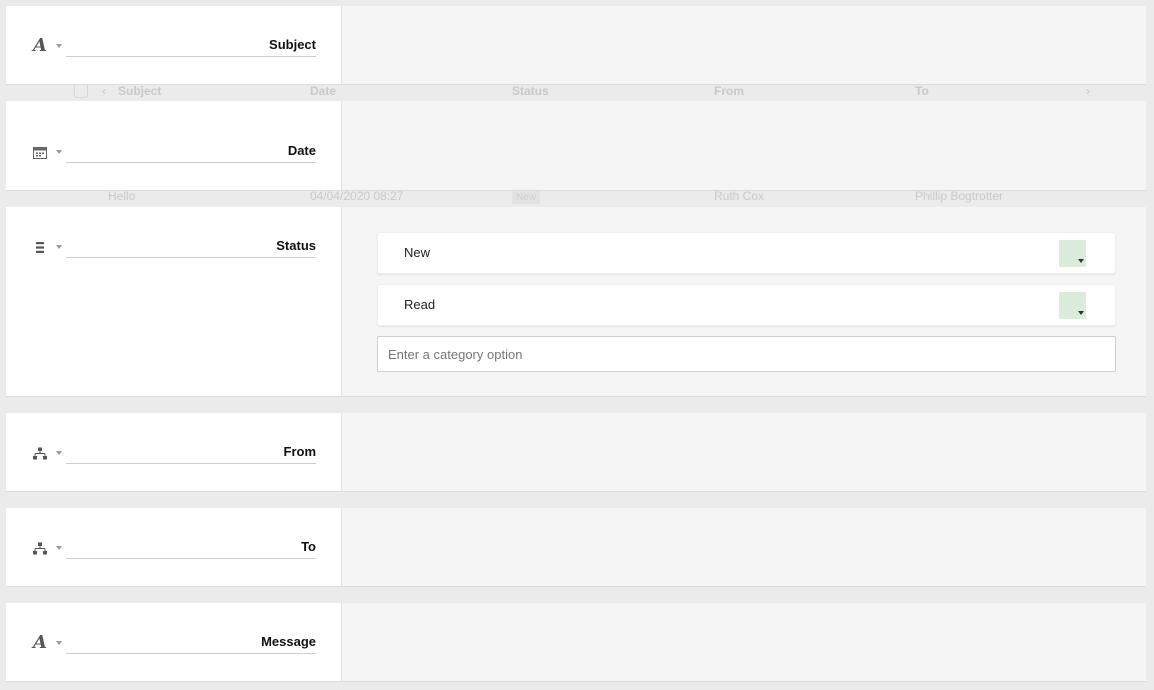 The height and width of the screenshot is (690, 1154). I want to click on grid-cell-date: 04/04/2020 08:27, so click(357, 196).